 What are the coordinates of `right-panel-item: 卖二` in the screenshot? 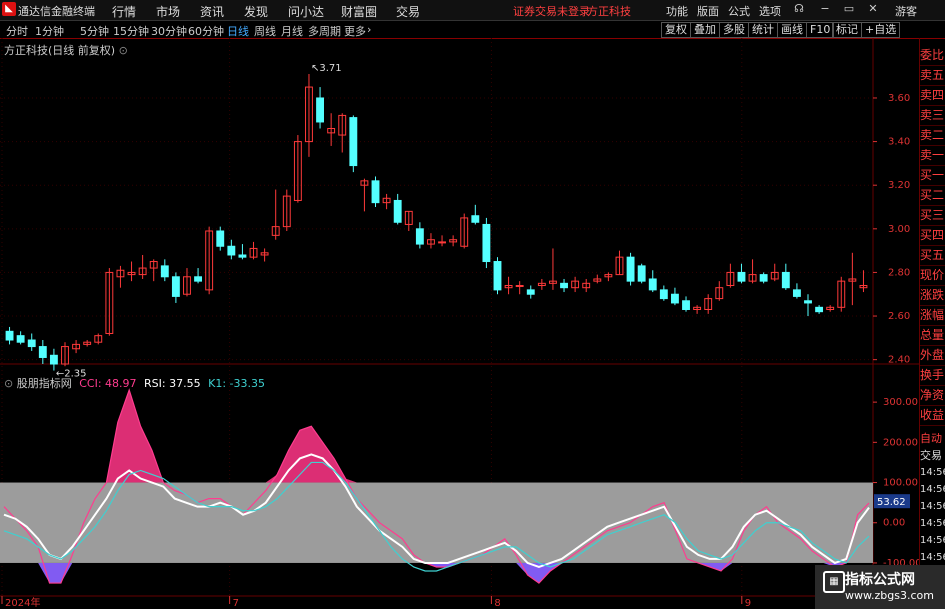 It's located at (932, 136).